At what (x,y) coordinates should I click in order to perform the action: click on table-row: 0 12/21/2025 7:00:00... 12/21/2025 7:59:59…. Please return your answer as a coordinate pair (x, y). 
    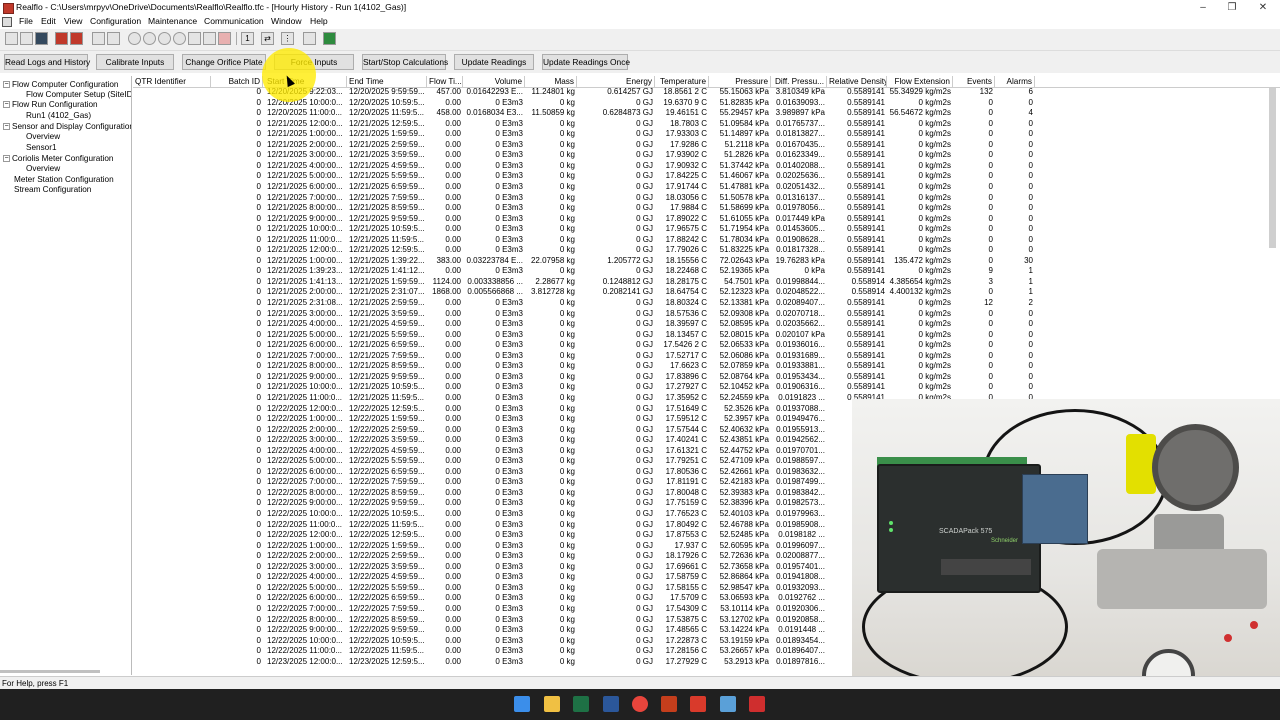
    Looking at the image, I should click on (588, 198).